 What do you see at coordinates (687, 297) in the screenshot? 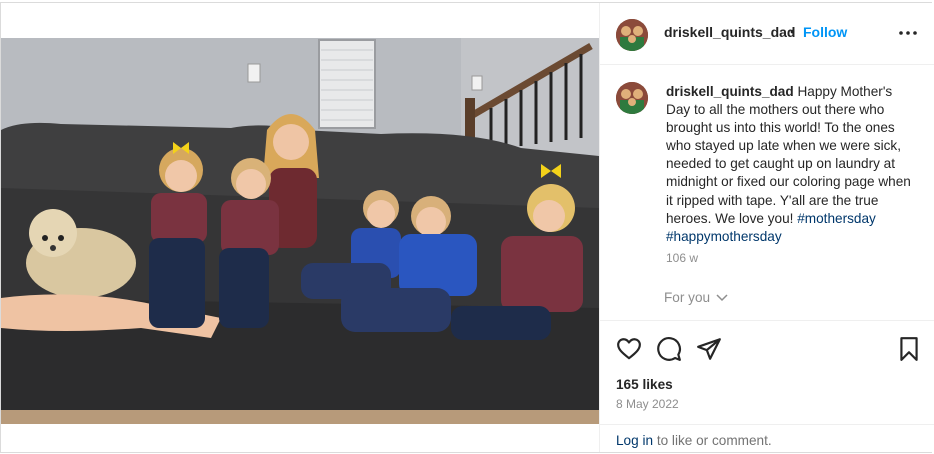
I see `for-you-label: For you` at bounding box center [687, 297].